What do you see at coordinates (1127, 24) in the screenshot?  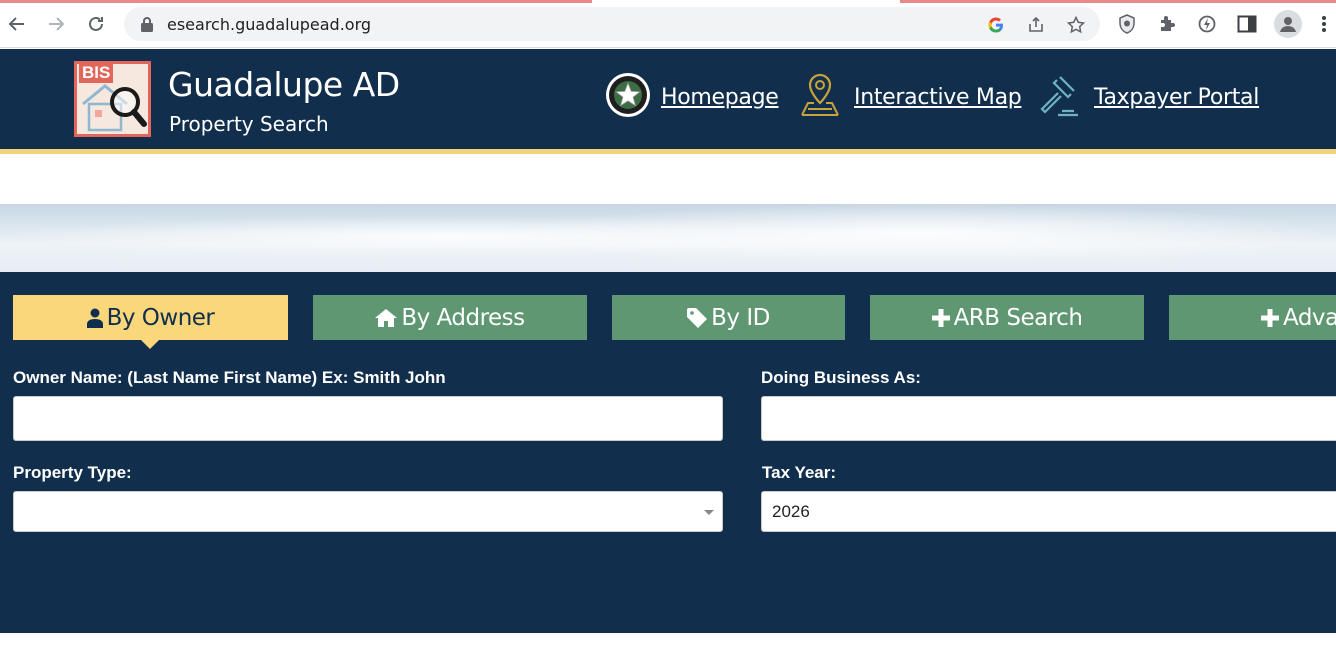 I see `shield-extension-icon` at bounding box center [1127, 24].